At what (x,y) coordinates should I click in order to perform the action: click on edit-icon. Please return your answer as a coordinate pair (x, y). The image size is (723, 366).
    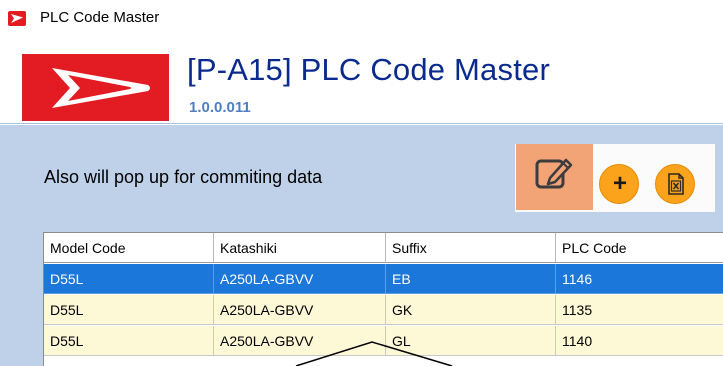
    Looking at the image, I should click on (554, 173).